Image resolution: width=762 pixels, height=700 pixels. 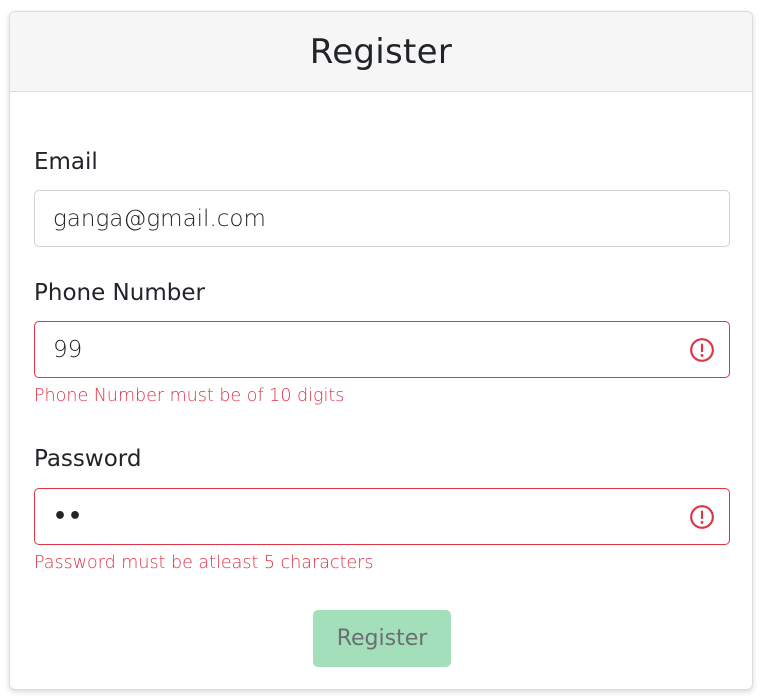 I want to click on phone-number-field: 99, so click(x=382, y=349).